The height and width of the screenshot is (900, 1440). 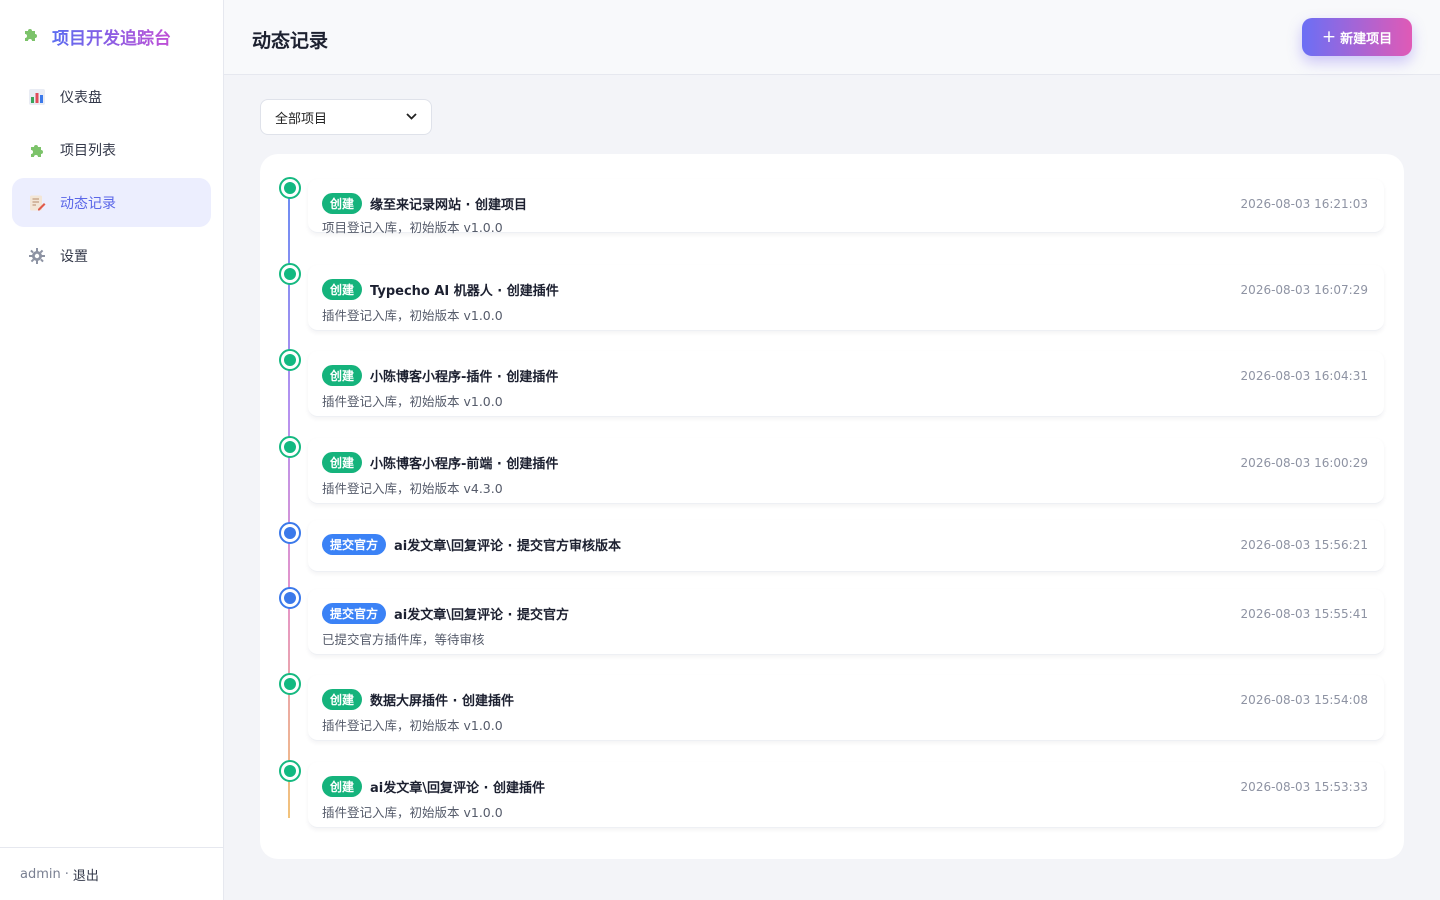 I want to click on new-project-button: + 新建项目, so click(x=1357, y=37).